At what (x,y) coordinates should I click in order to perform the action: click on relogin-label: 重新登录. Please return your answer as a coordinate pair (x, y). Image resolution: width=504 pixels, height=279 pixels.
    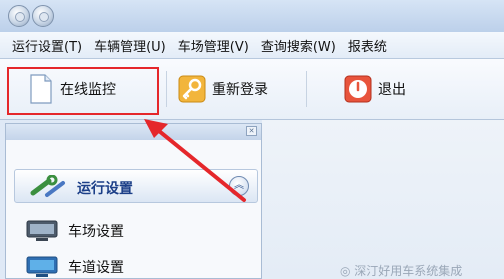
    Looking at the image, I should click on (240, 90).